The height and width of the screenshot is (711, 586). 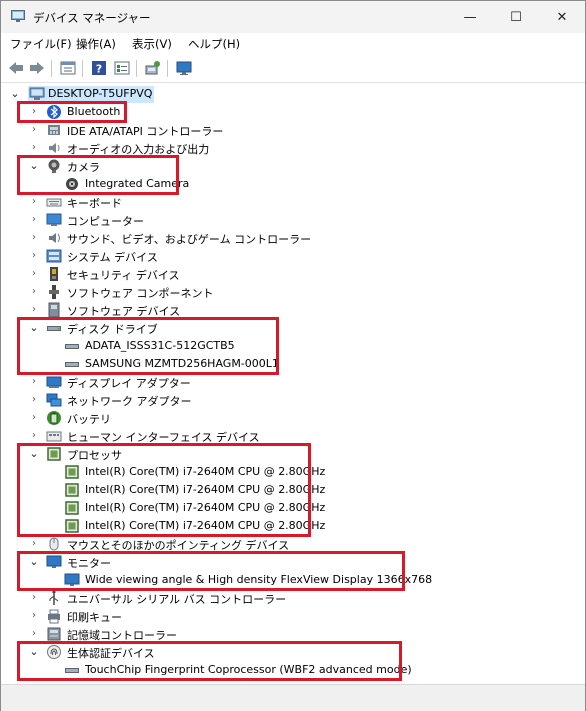 I want to click on tree-category: › コンピューター, so click(x=293, y=220).